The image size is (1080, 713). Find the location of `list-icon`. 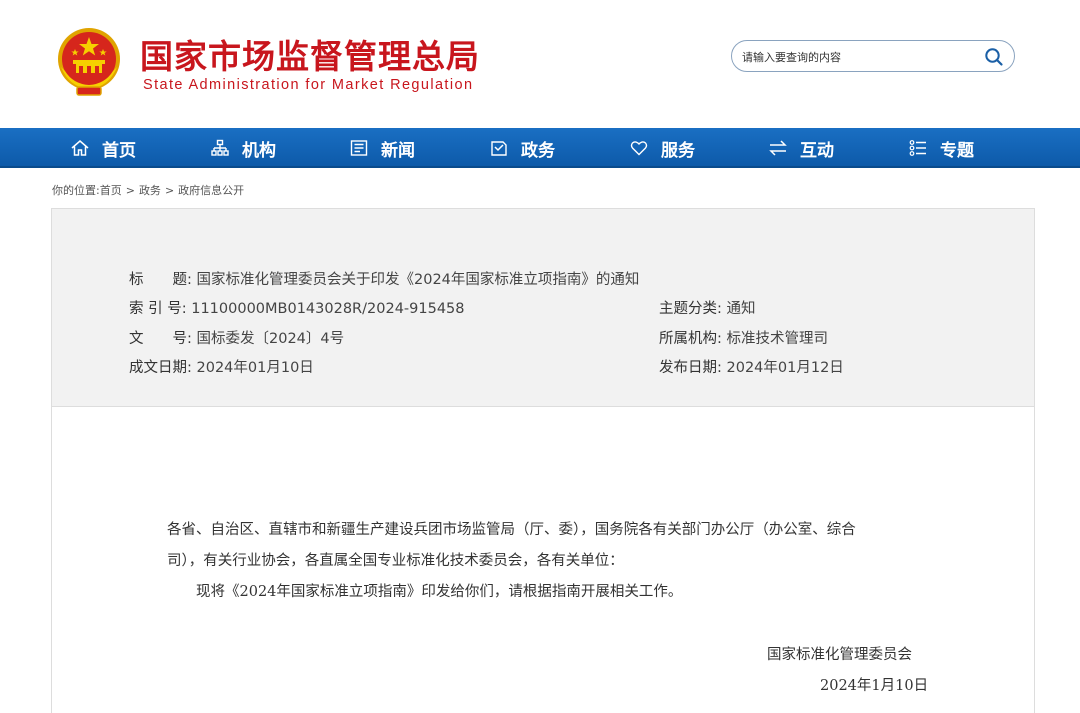

list-icon is located at coordinates (918, 148).